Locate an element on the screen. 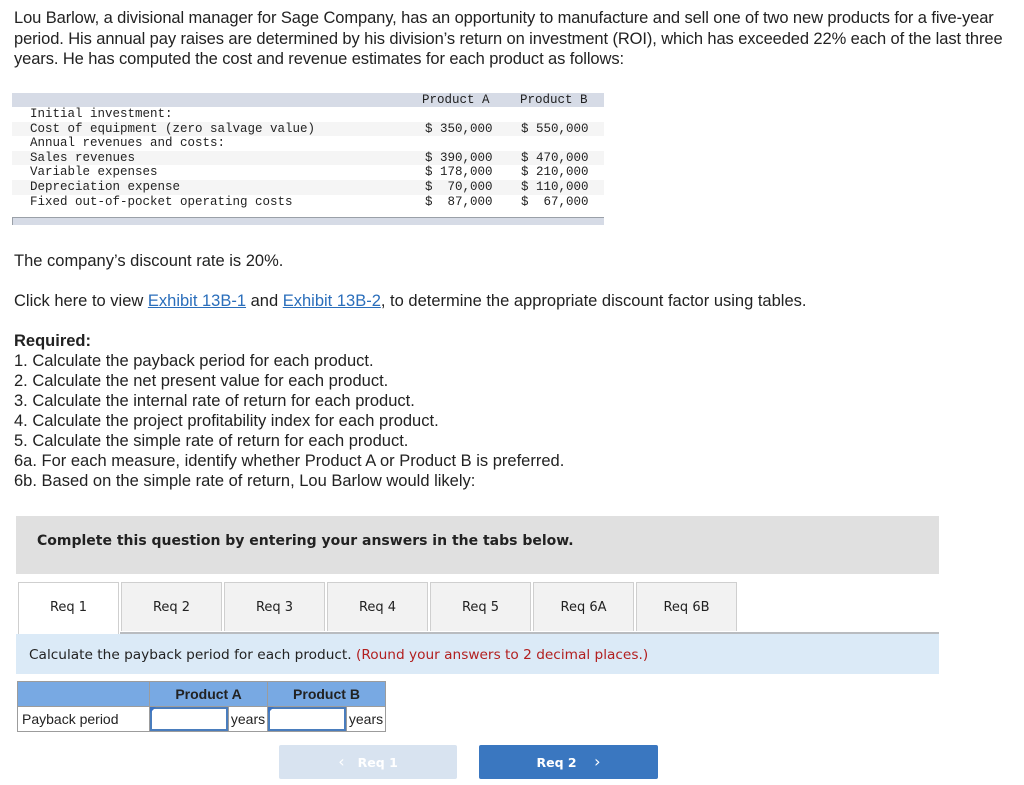 The width and height of the screenshot is (1024, 785). tab-req-6a: Req 6A is located at coordinates (583, 606).